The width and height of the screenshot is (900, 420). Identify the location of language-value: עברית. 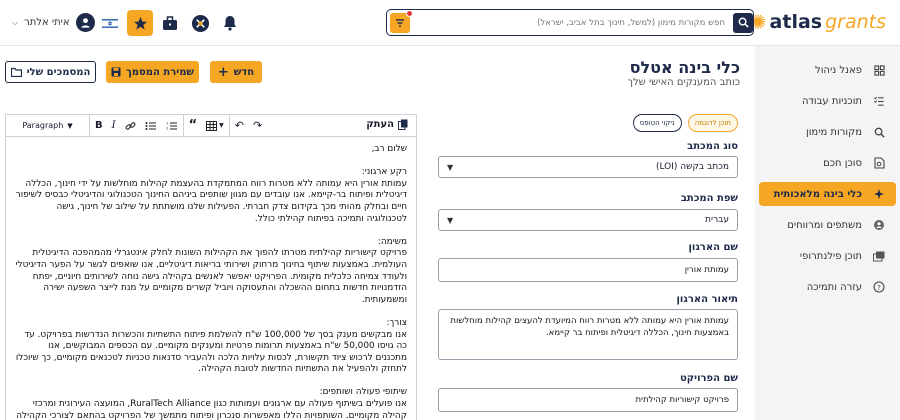
(717, 220).